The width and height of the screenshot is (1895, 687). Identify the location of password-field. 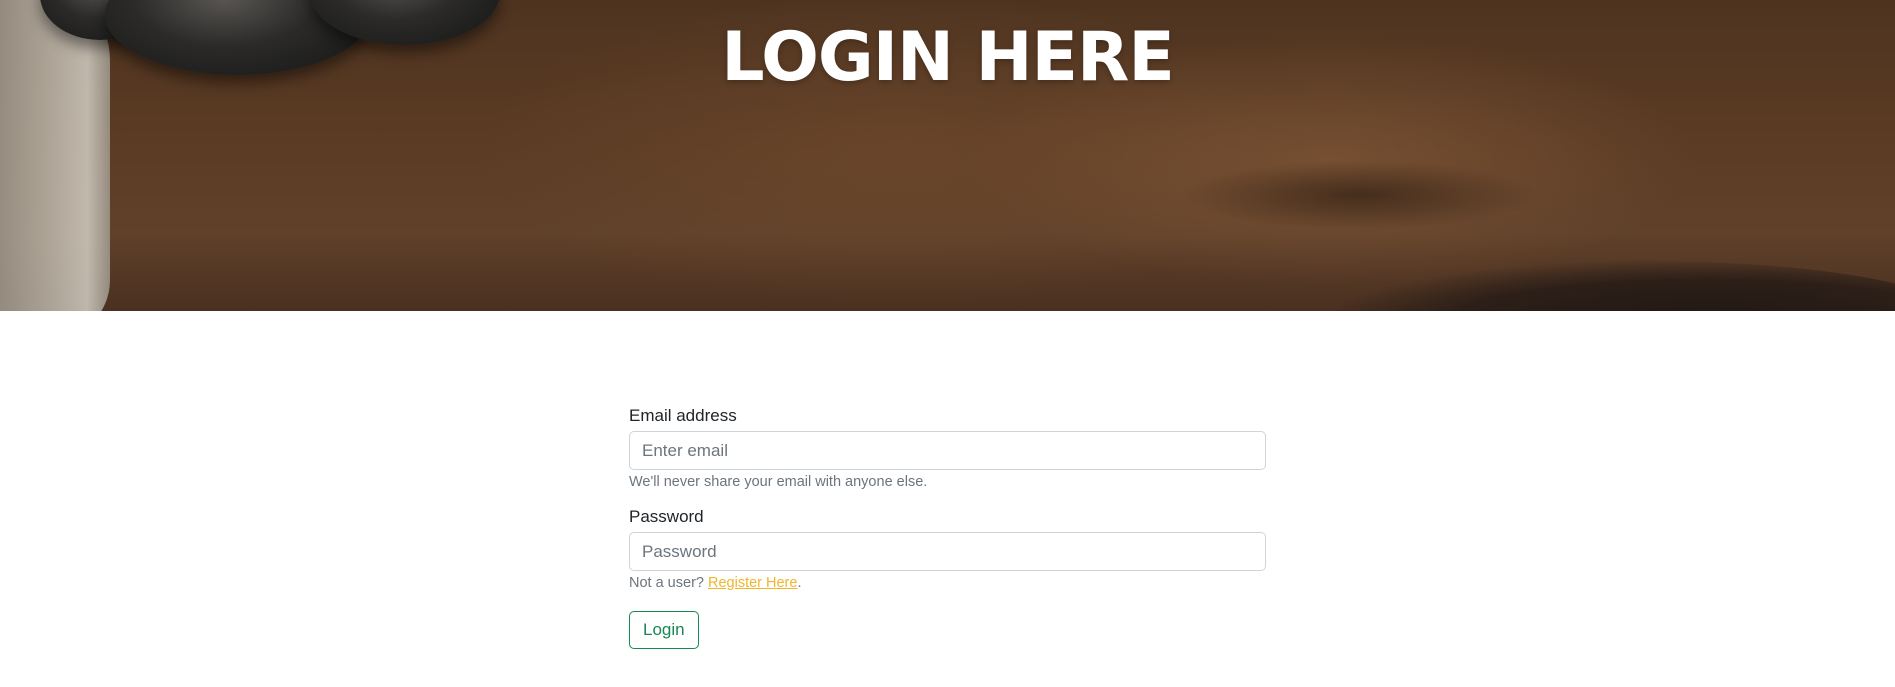
(947, 551).